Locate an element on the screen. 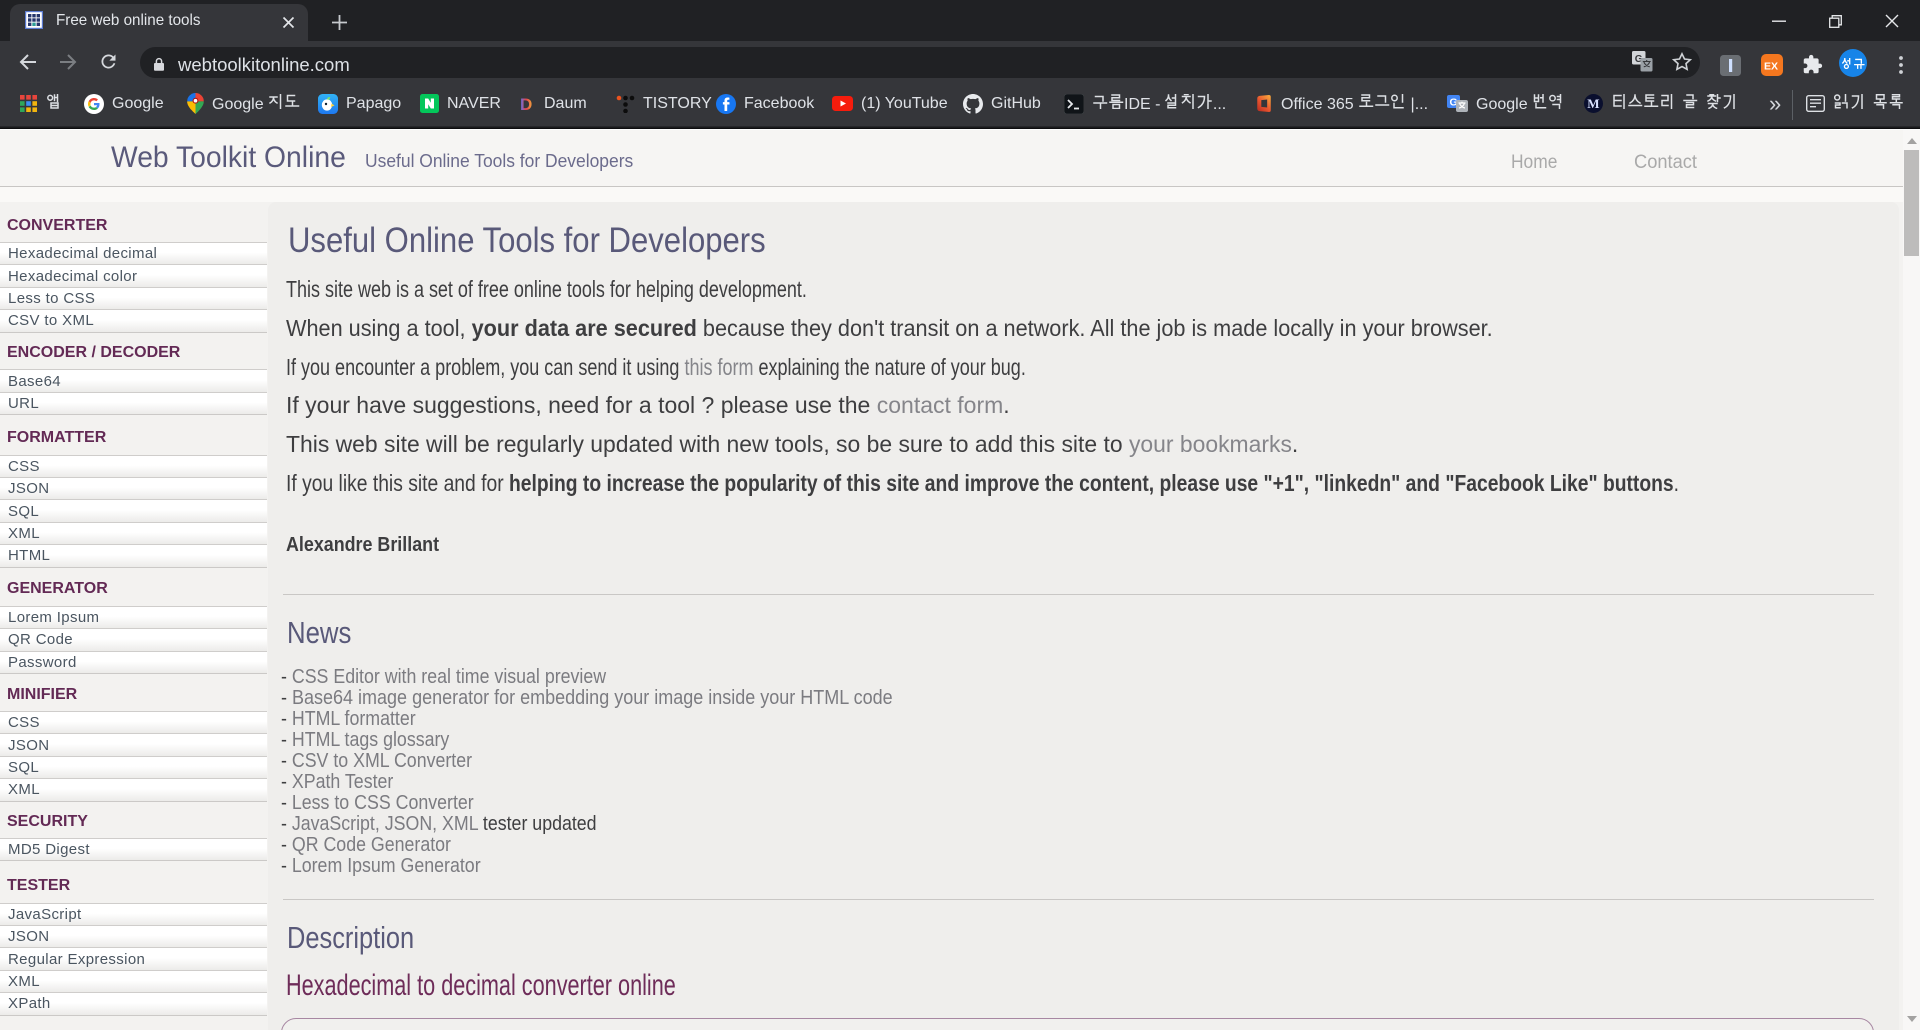  svg-text: EX is located at coordinates (1771, 67).